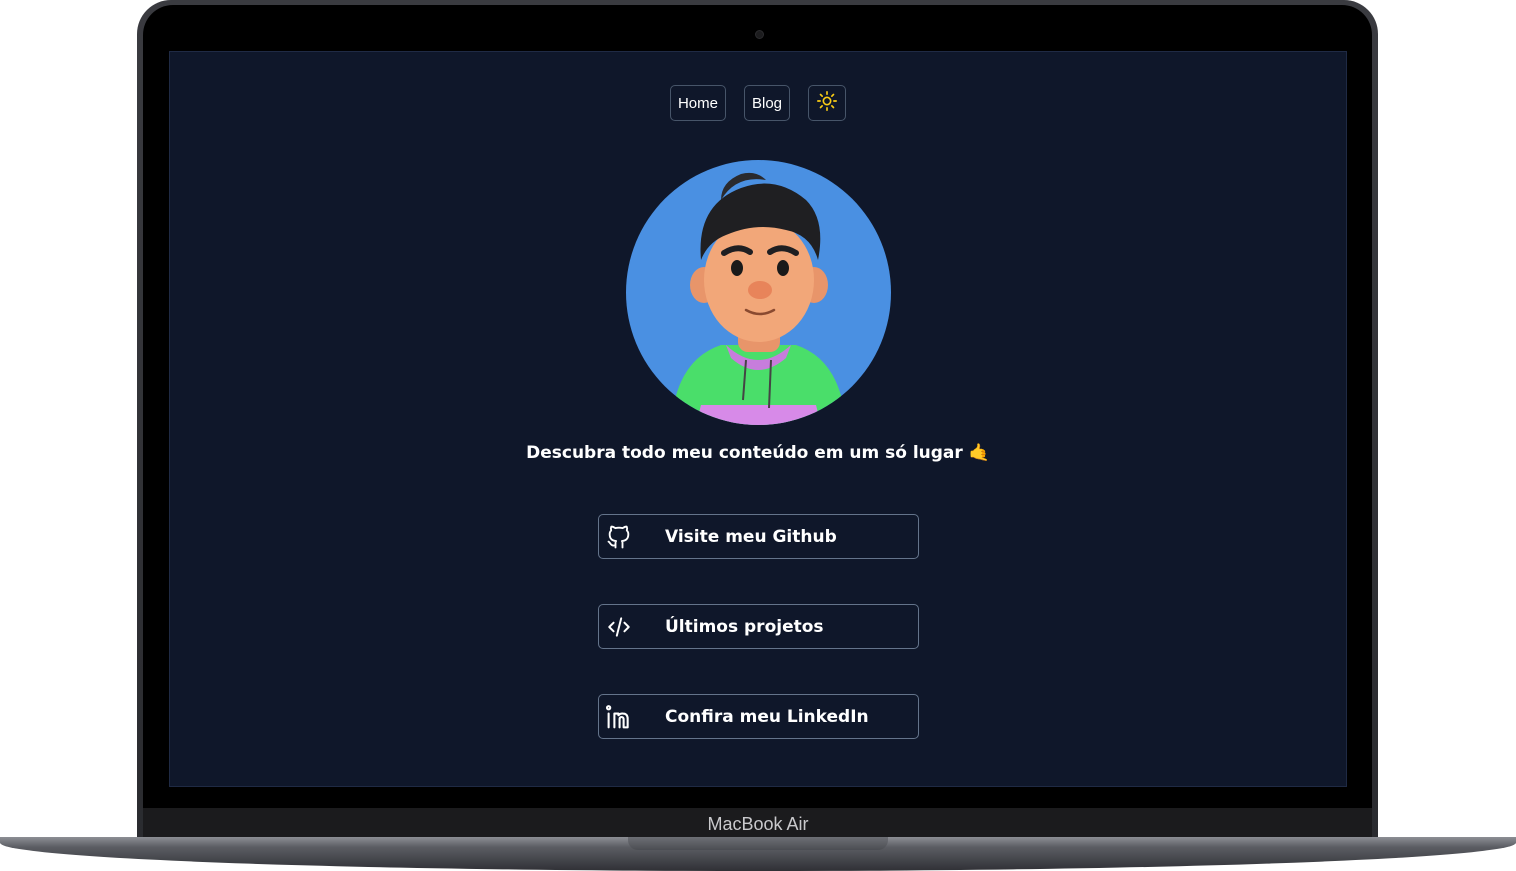 This screenshot has width=1516, height=871. I want to click on sun-icon, so click(827, 103).